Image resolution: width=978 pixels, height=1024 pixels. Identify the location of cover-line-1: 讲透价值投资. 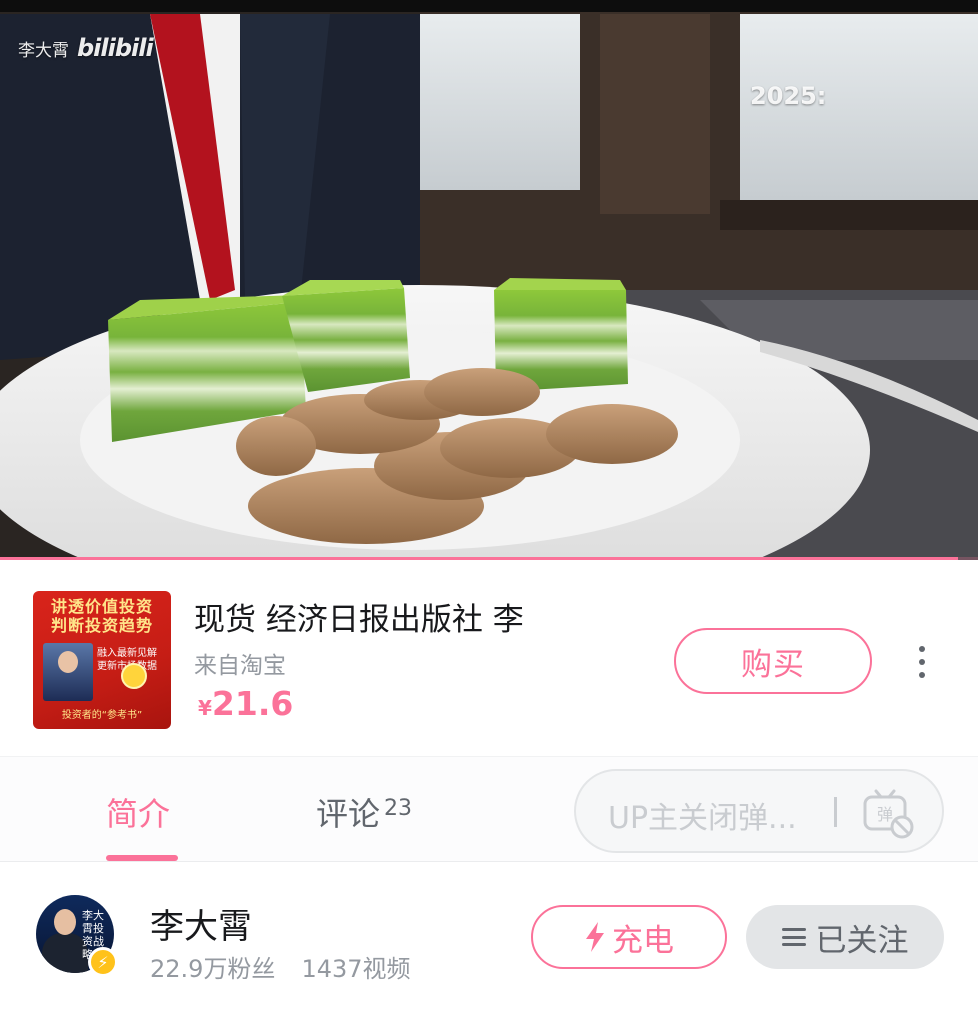
(101, 606).